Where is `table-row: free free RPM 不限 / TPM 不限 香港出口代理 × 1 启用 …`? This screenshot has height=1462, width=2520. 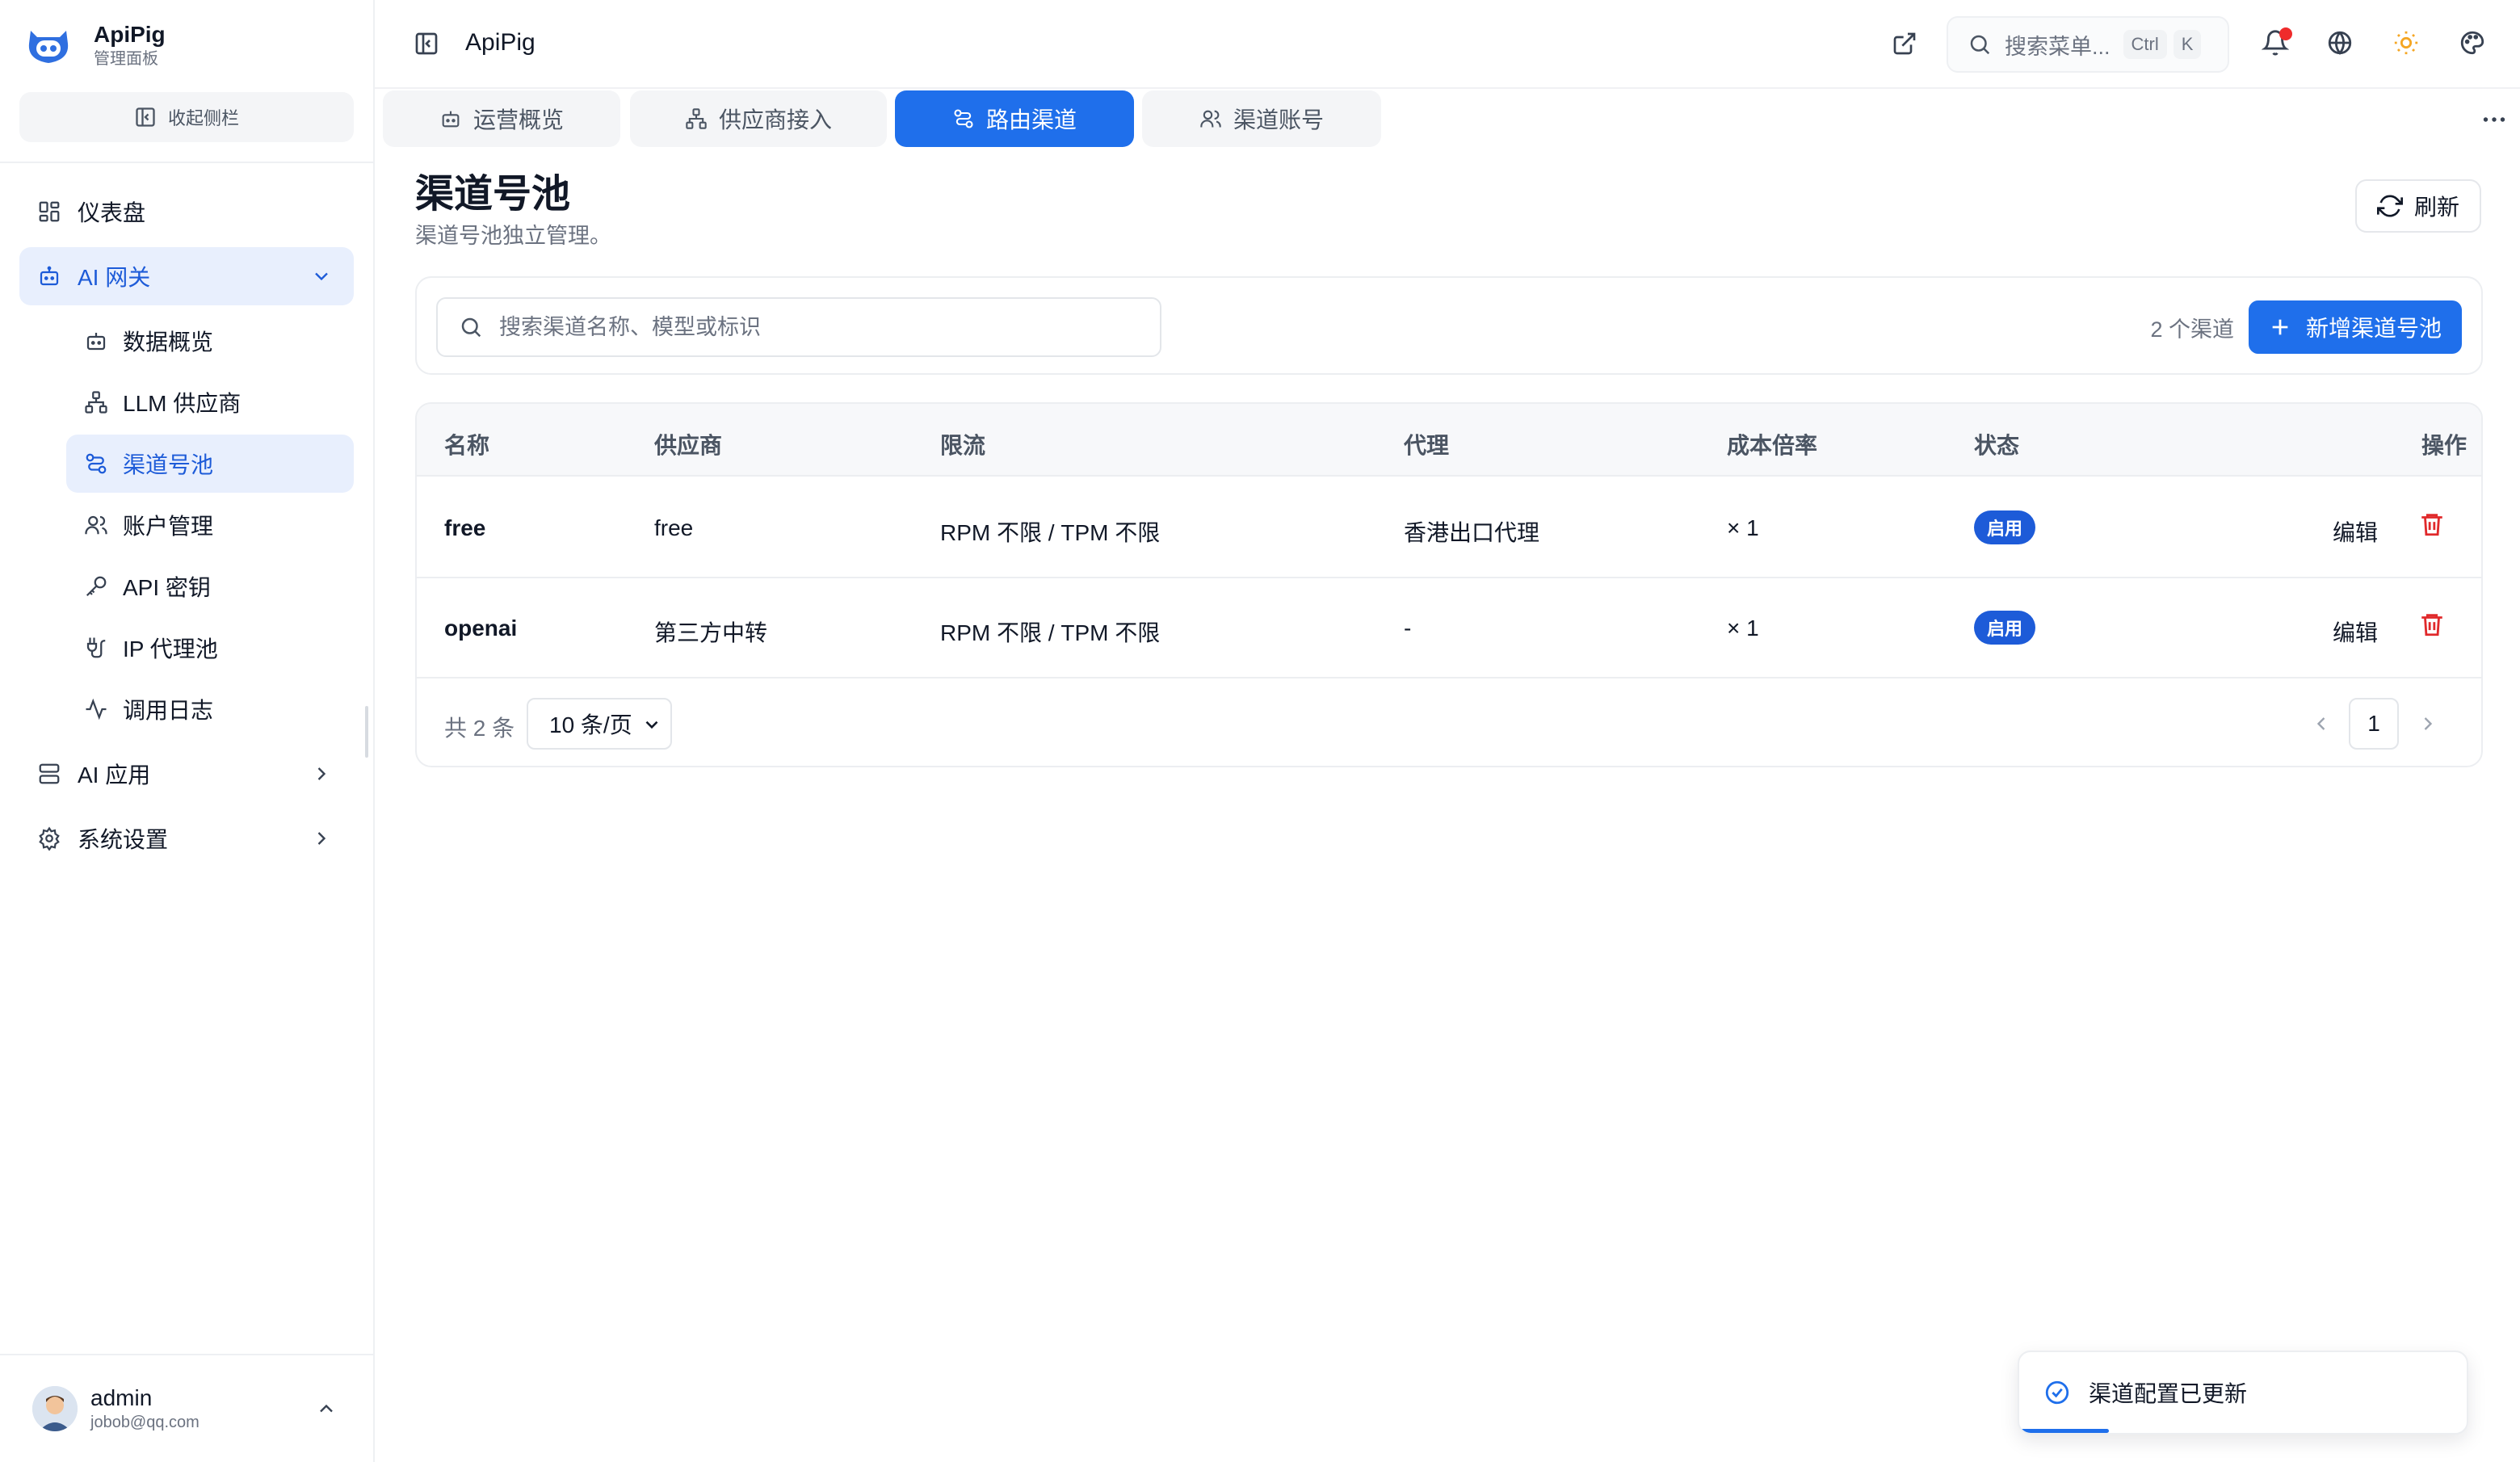 table-row: free free RPM 不限 / TPM 不限 香港出口代理 × 1 启用 … is located at coordinates (1449, 528).